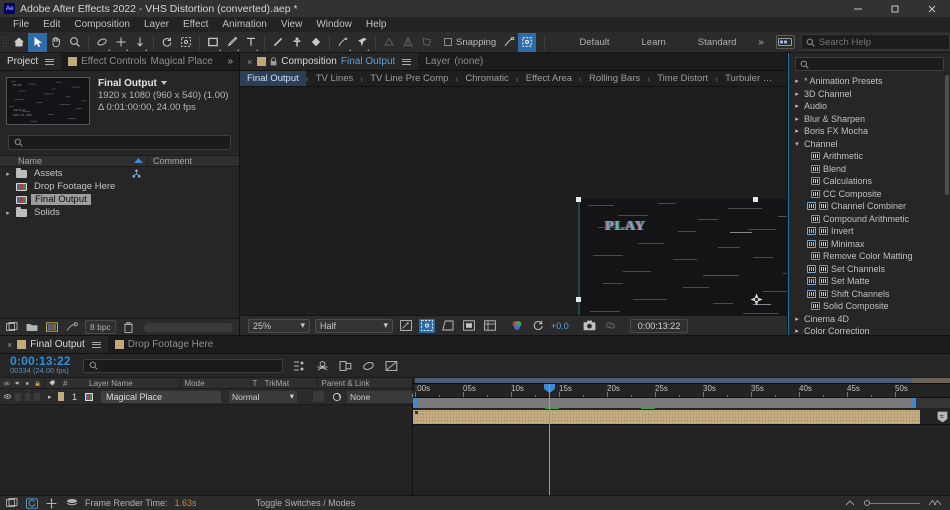 This screenshot has width=950, height=510. What do you see at coordinates (914, 403) in the screenshot?
I see `navigator-end-handle` at bounding box center [914, 403].